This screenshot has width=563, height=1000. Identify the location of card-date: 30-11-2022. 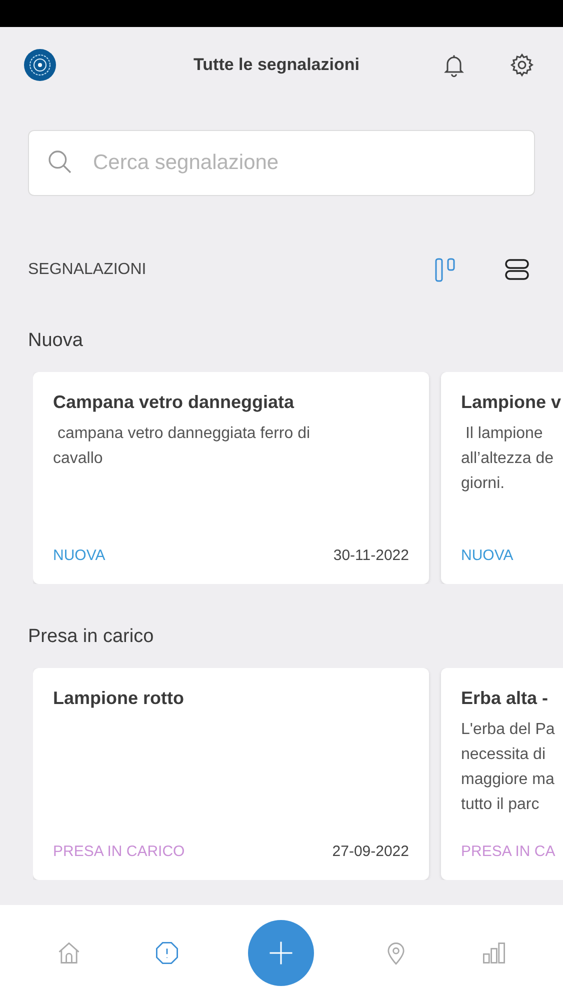
(371, 555).